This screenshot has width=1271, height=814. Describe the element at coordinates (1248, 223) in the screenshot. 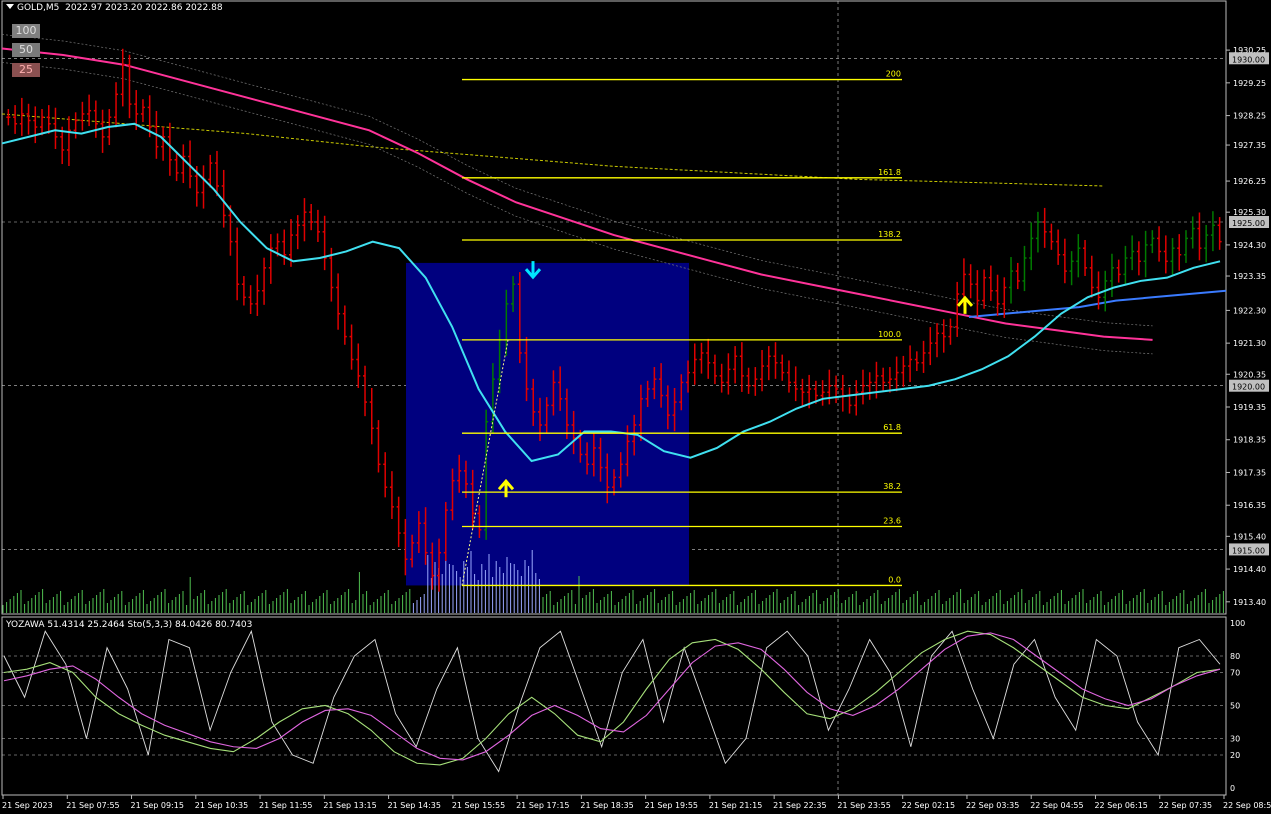

I see `price-level-label: 1925.00` at that location.